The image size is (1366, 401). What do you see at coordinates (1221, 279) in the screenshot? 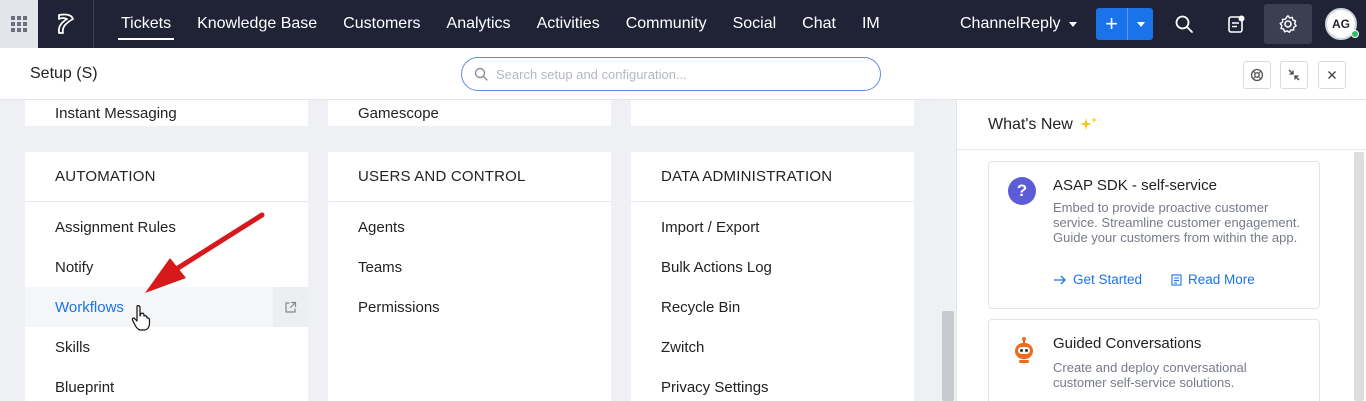
I see `link-label: Read More` at bounding box center [1221, 279].